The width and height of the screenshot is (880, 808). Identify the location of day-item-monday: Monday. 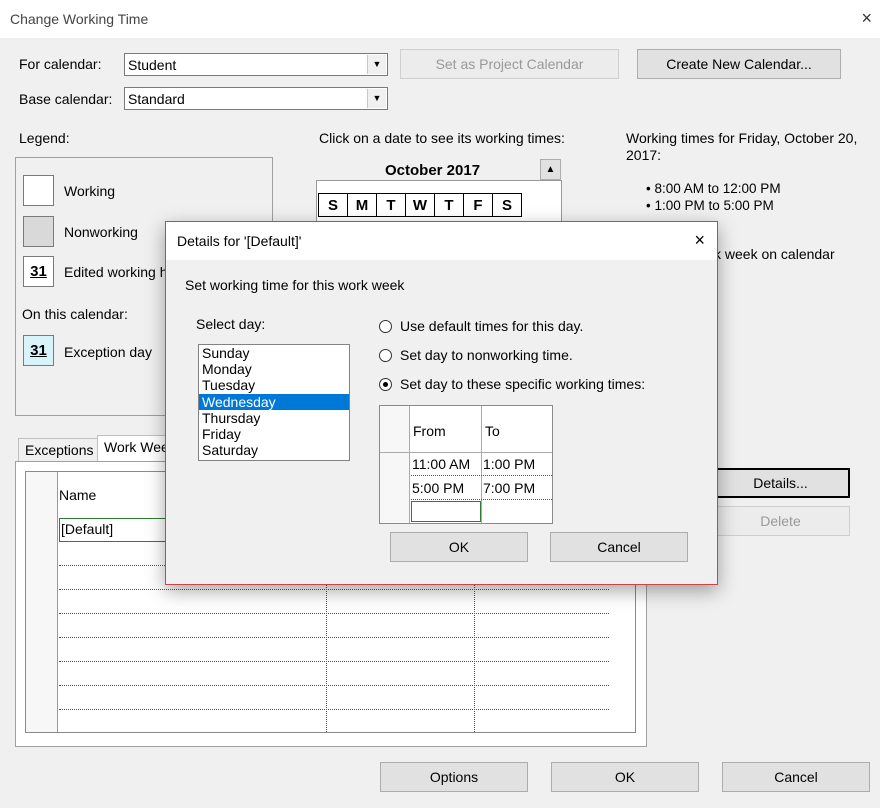
(274, 369).